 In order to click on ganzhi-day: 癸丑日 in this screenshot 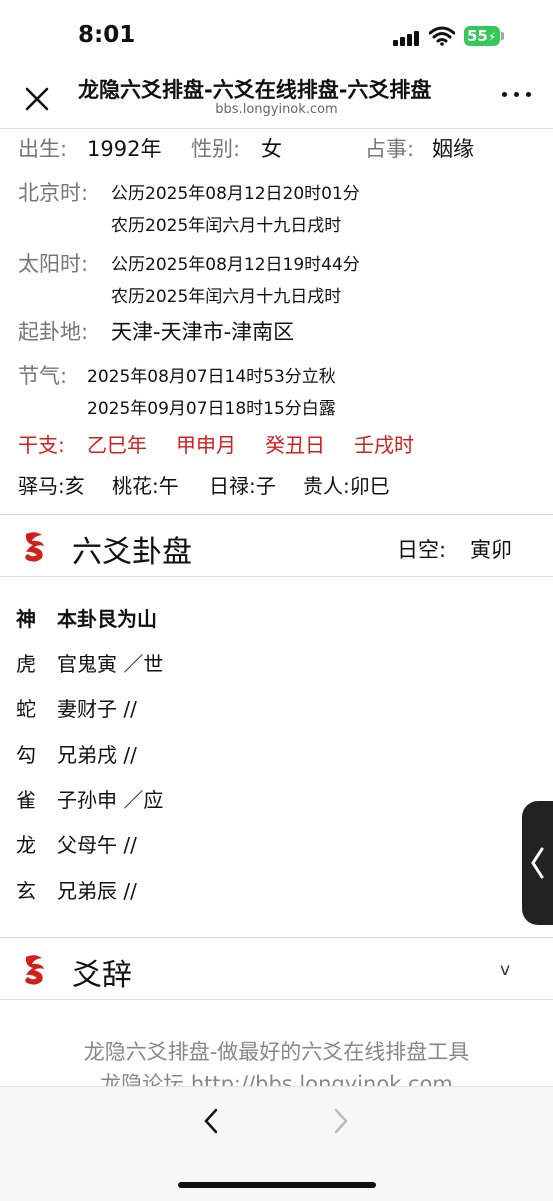, I will do `click(295, 445)`.